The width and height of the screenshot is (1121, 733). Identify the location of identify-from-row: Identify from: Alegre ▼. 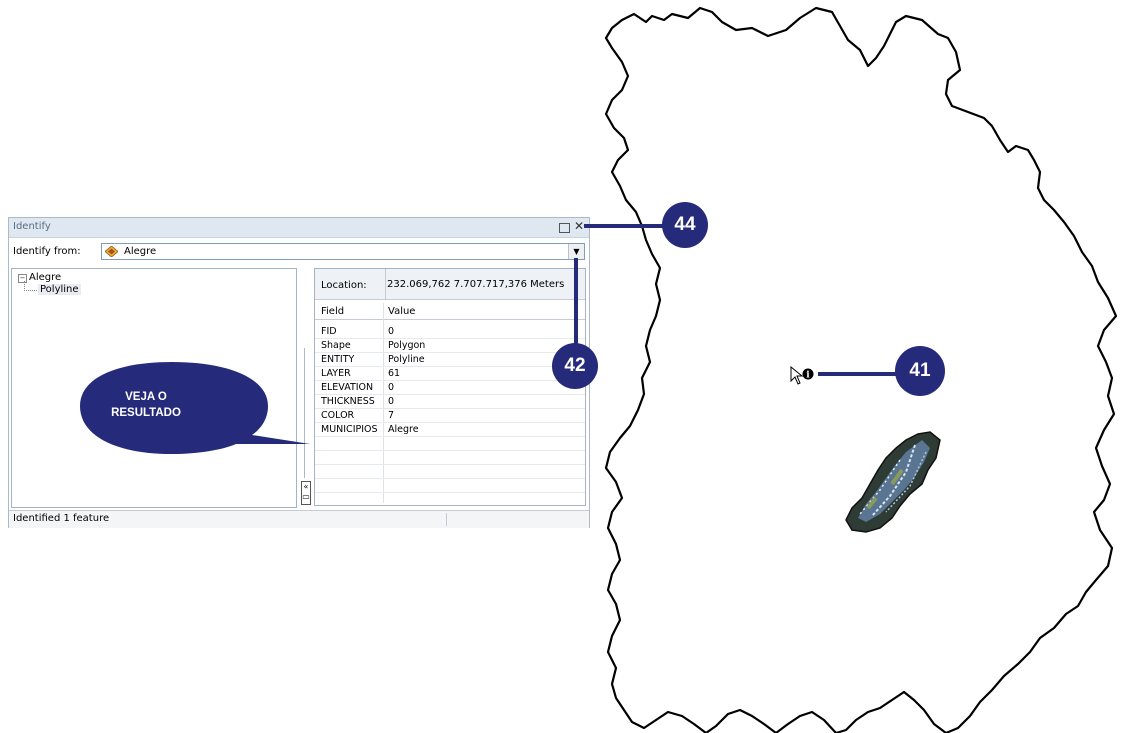
(299, 252).